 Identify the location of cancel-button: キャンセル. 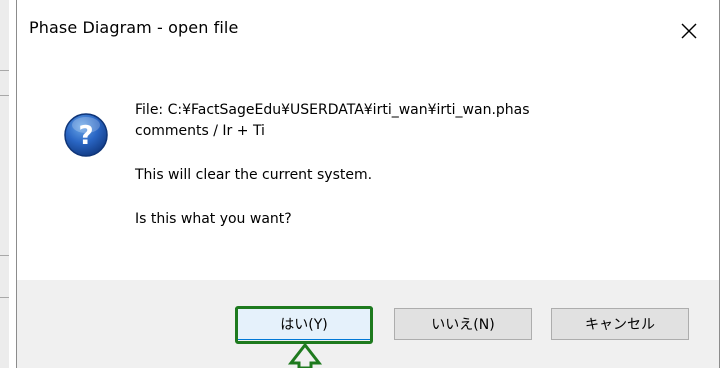
(620, 324).